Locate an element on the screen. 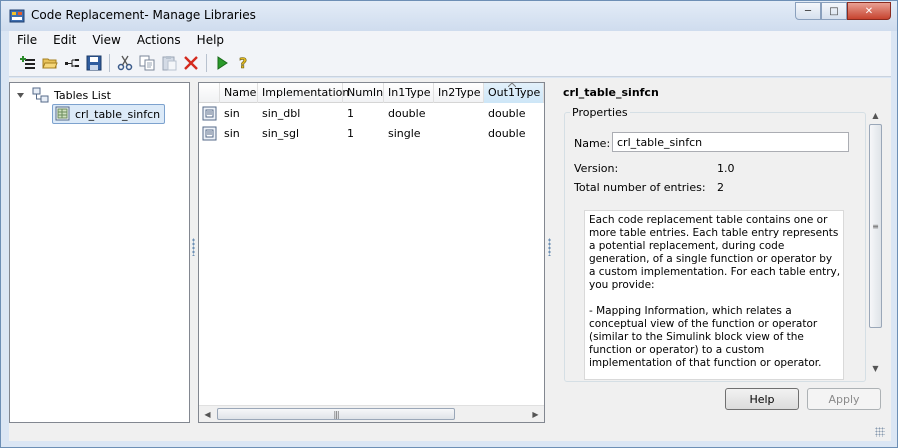 This screenshot has width=898, height=448. app-icon is located at coordinates (17, 16).